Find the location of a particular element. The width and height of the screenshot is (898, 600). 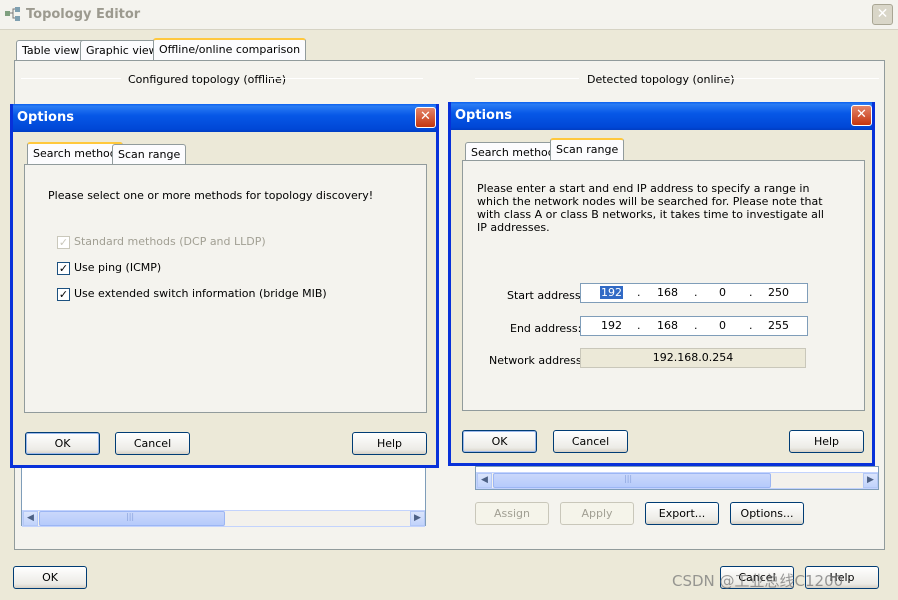

main-ok-button: OK is located at coordinates (50, 577).